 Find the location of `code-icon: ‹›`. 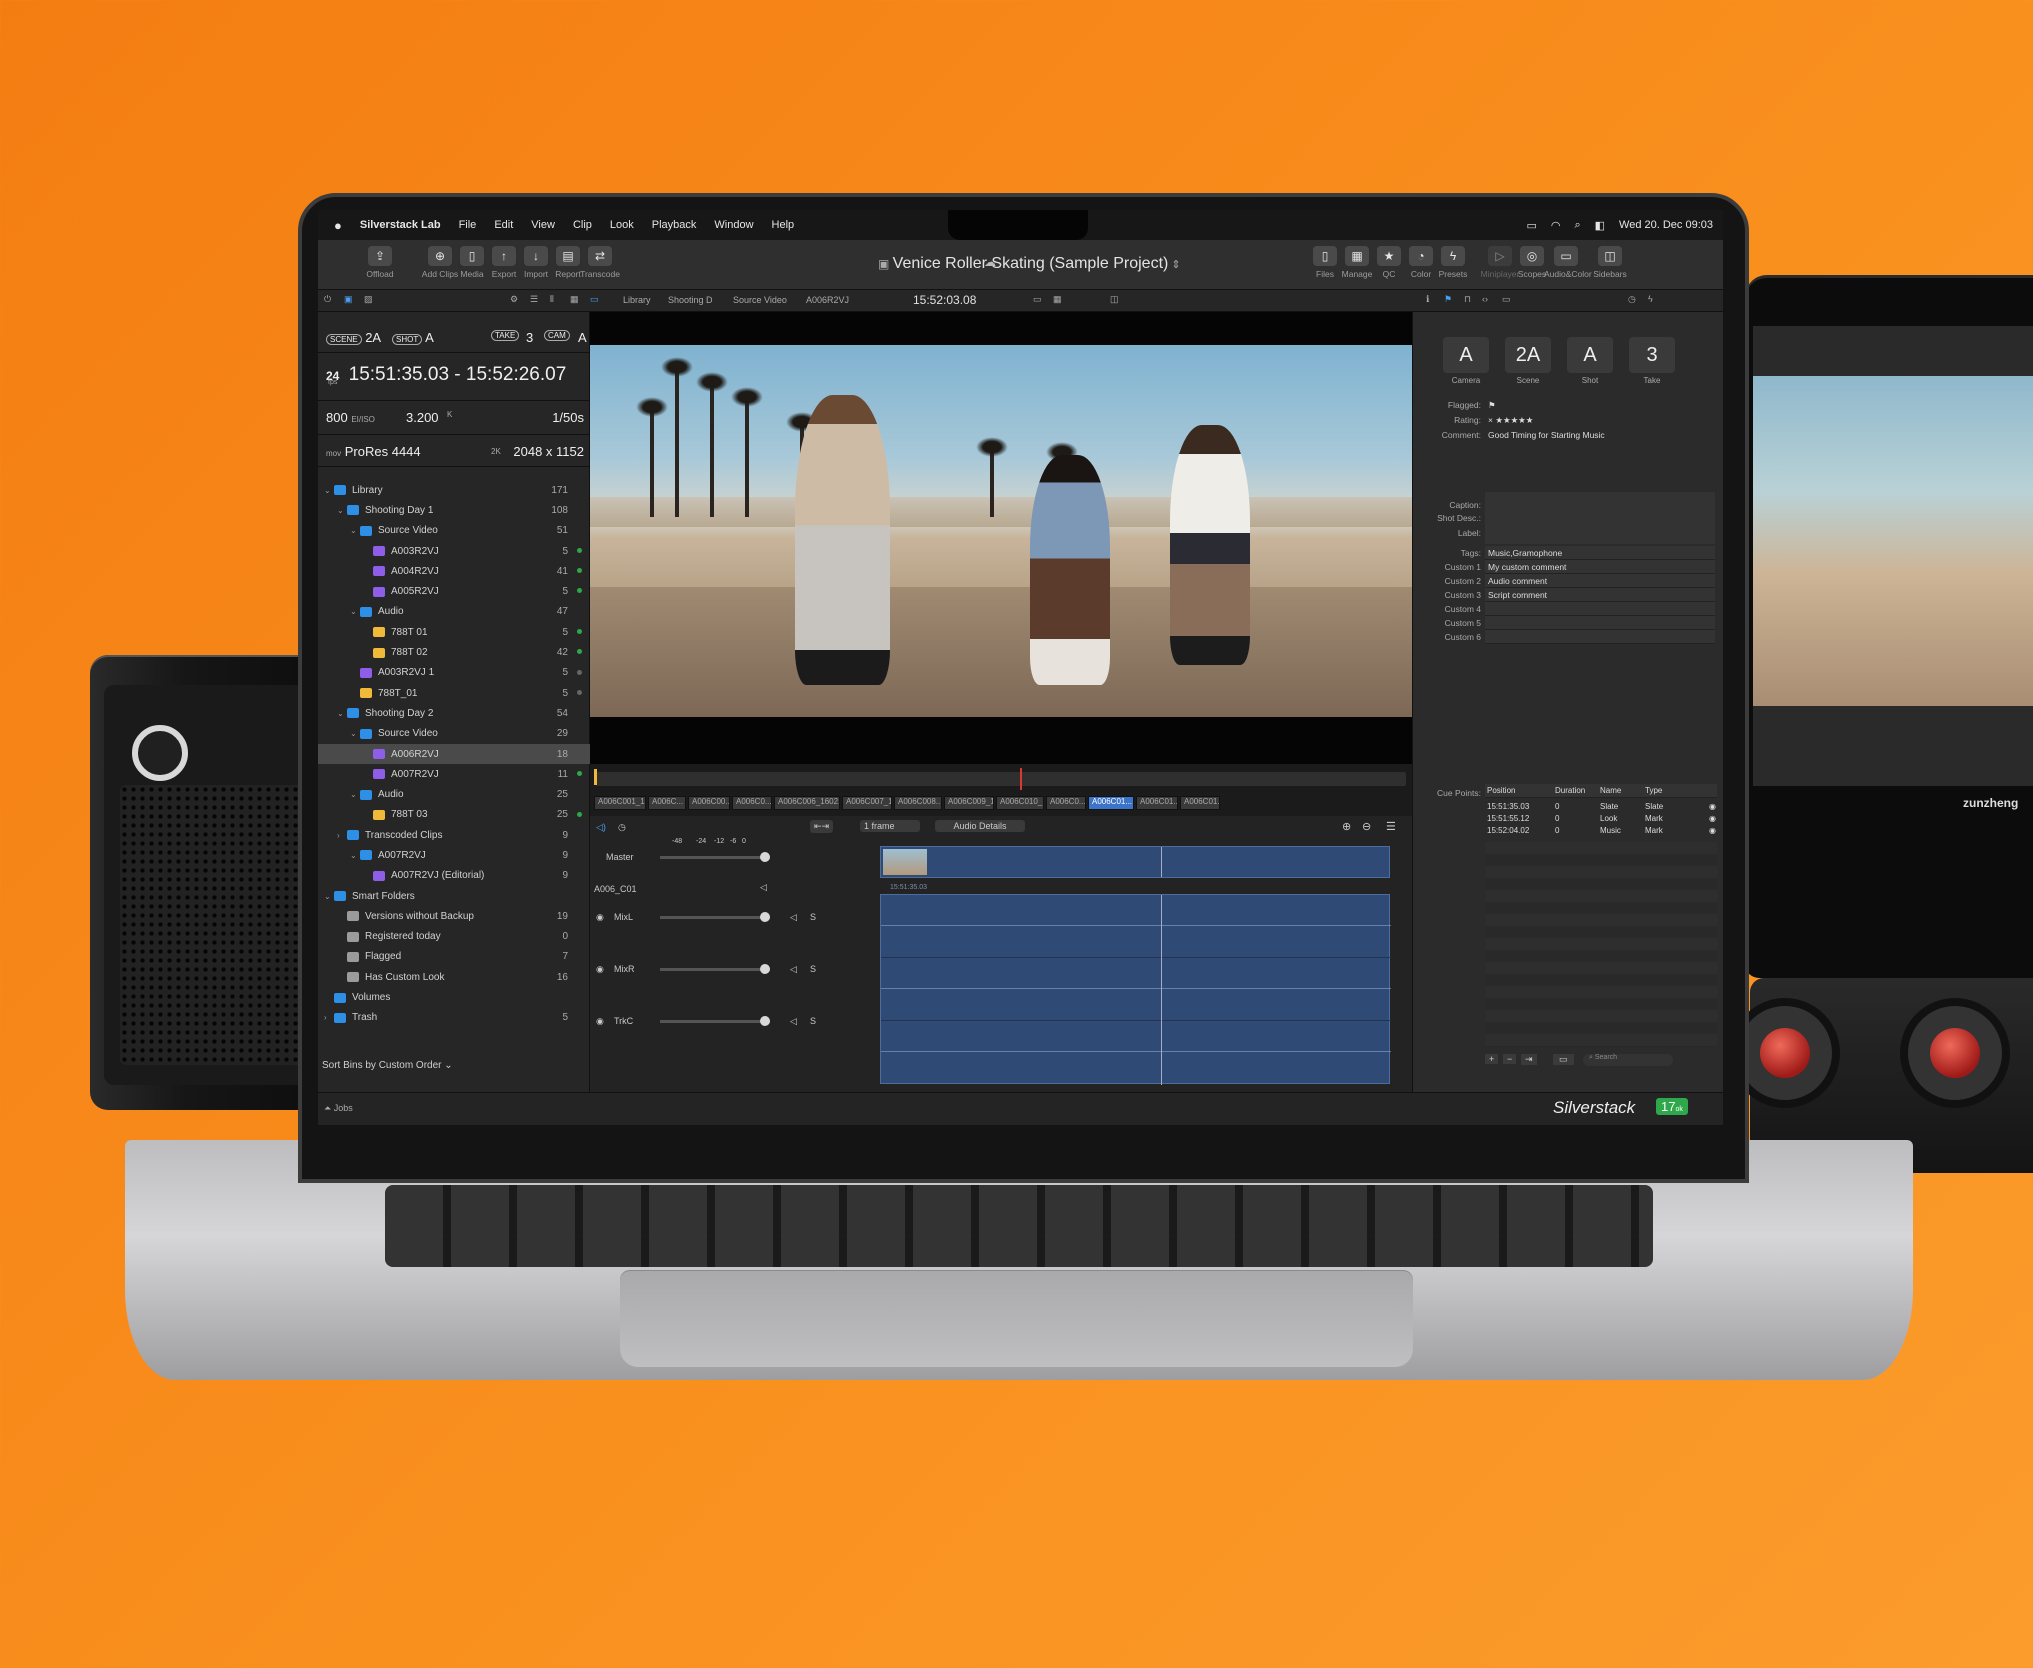

code-icon: ‹› is located at coordinates (1485, 299).